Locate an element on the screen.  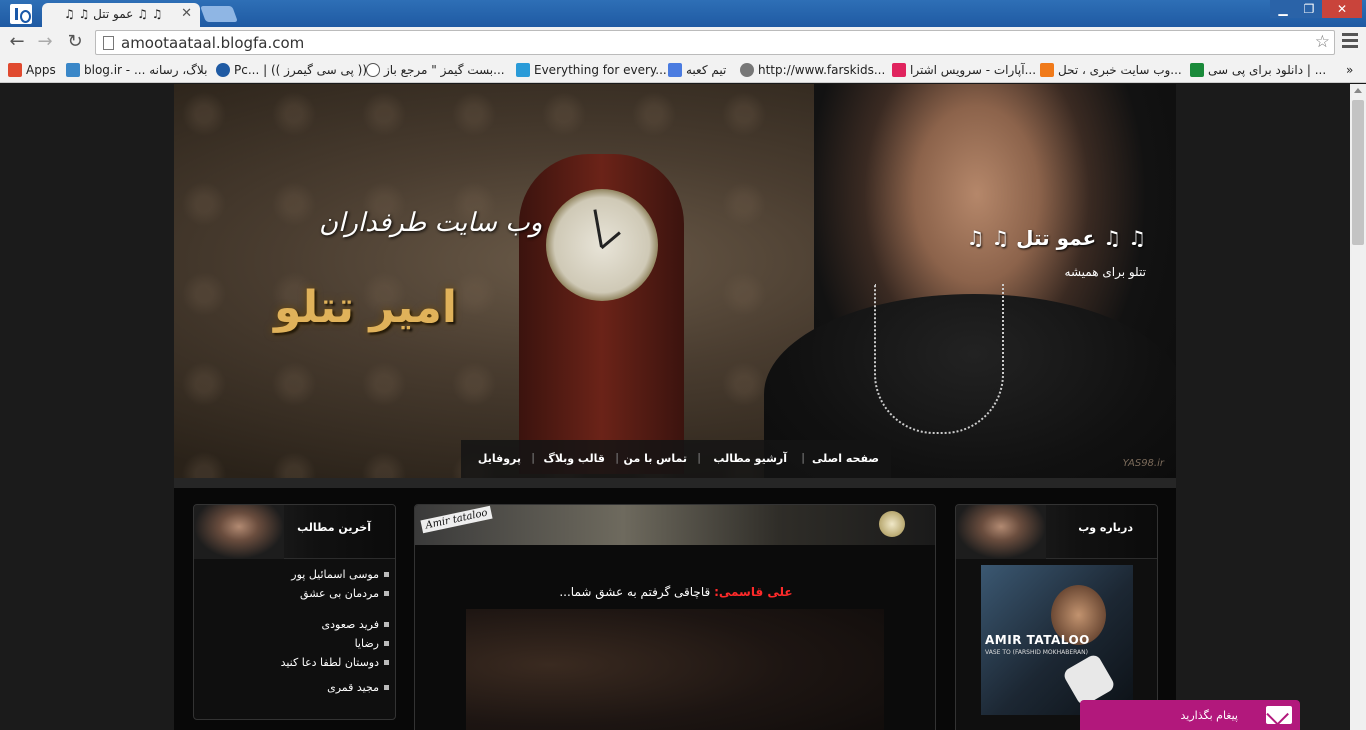
new-tab-button is located at coordinates (219, 14).